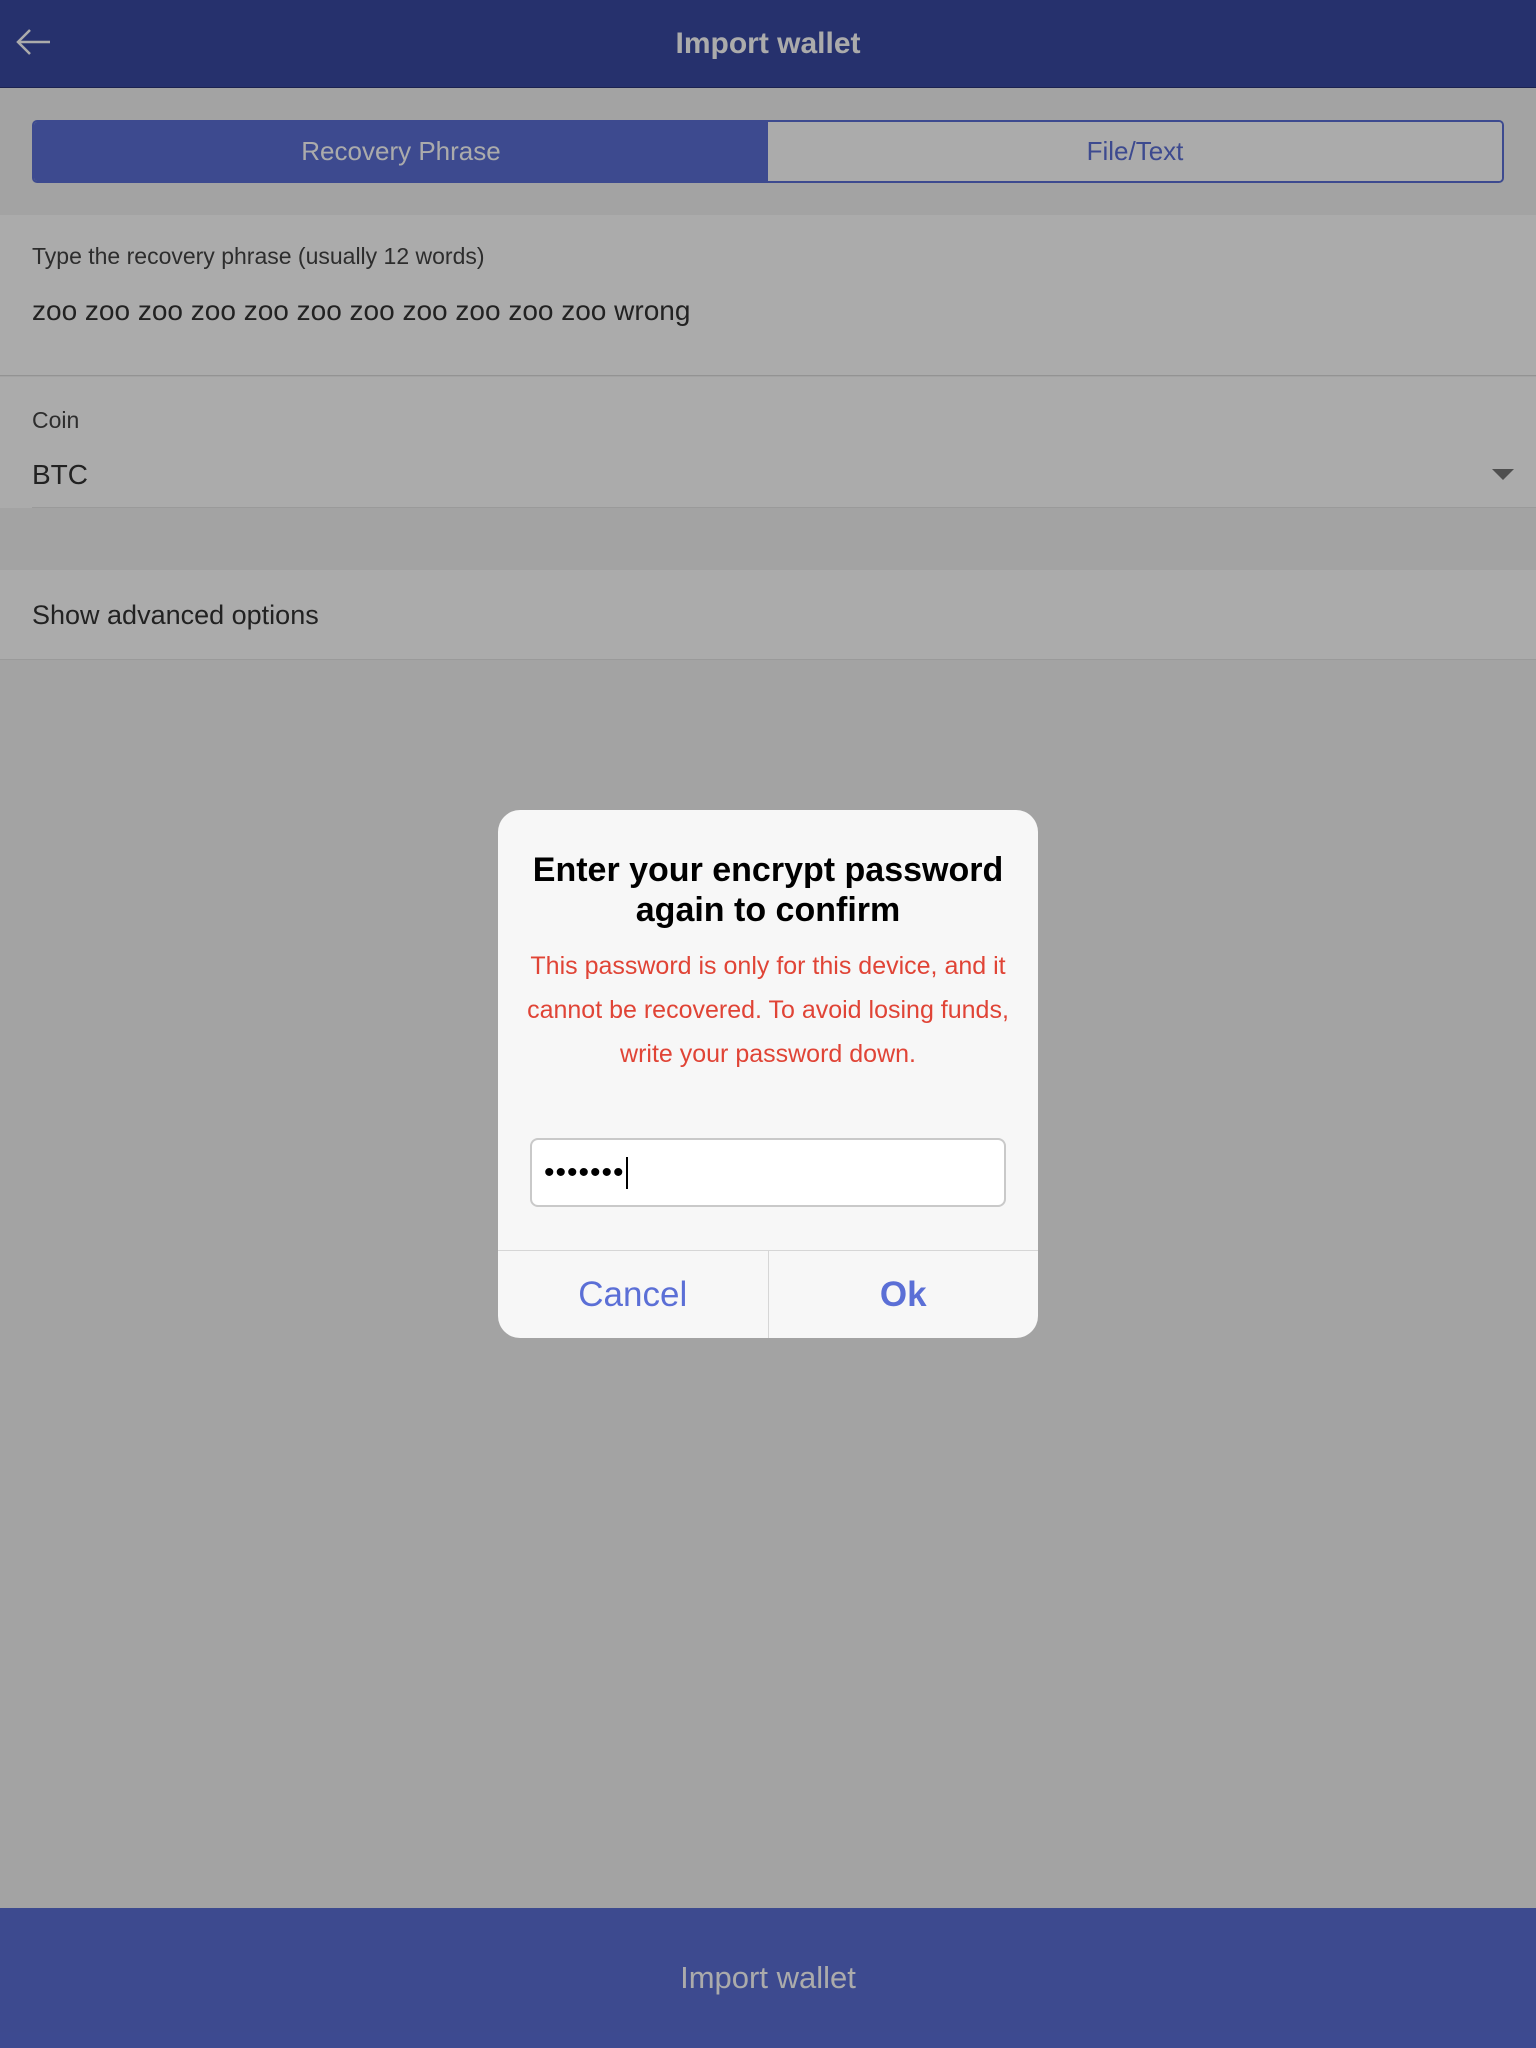  Describe the element at coordinates (904, 1294) in the screenshot. I see `ok-button: Ok` at that location.